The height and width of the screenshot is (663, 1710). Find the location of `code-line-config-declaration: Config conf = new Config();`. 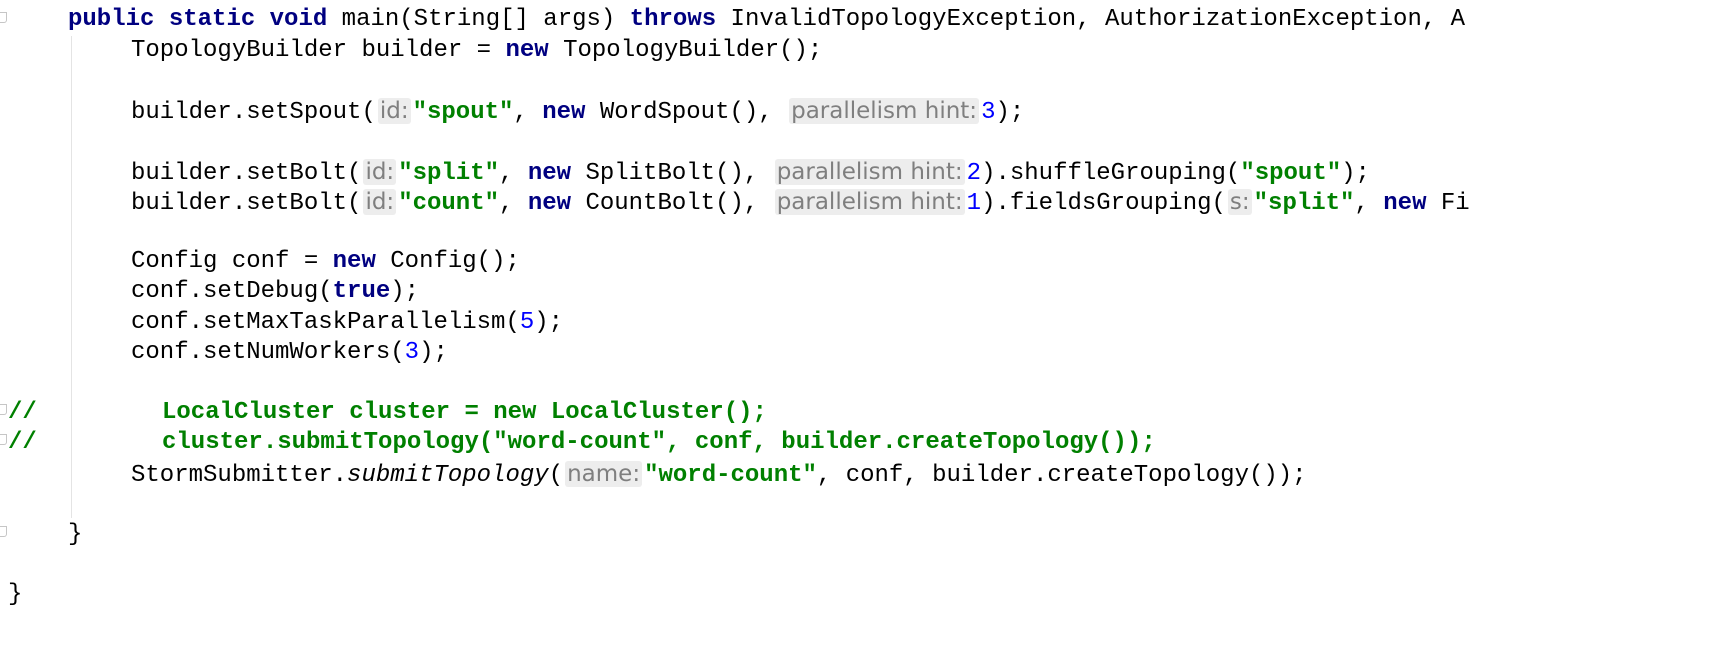

code-line-config-declaration: Config conf = new Config(); is located at coordinates (325, 262).